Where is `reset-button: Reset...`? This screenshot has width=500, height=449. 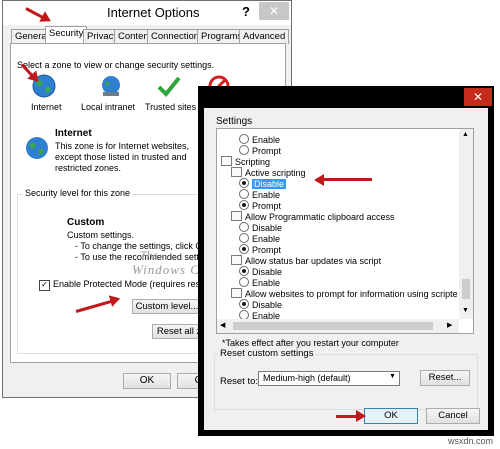
reset-button: Reset... is located at coordinates (445, 378).